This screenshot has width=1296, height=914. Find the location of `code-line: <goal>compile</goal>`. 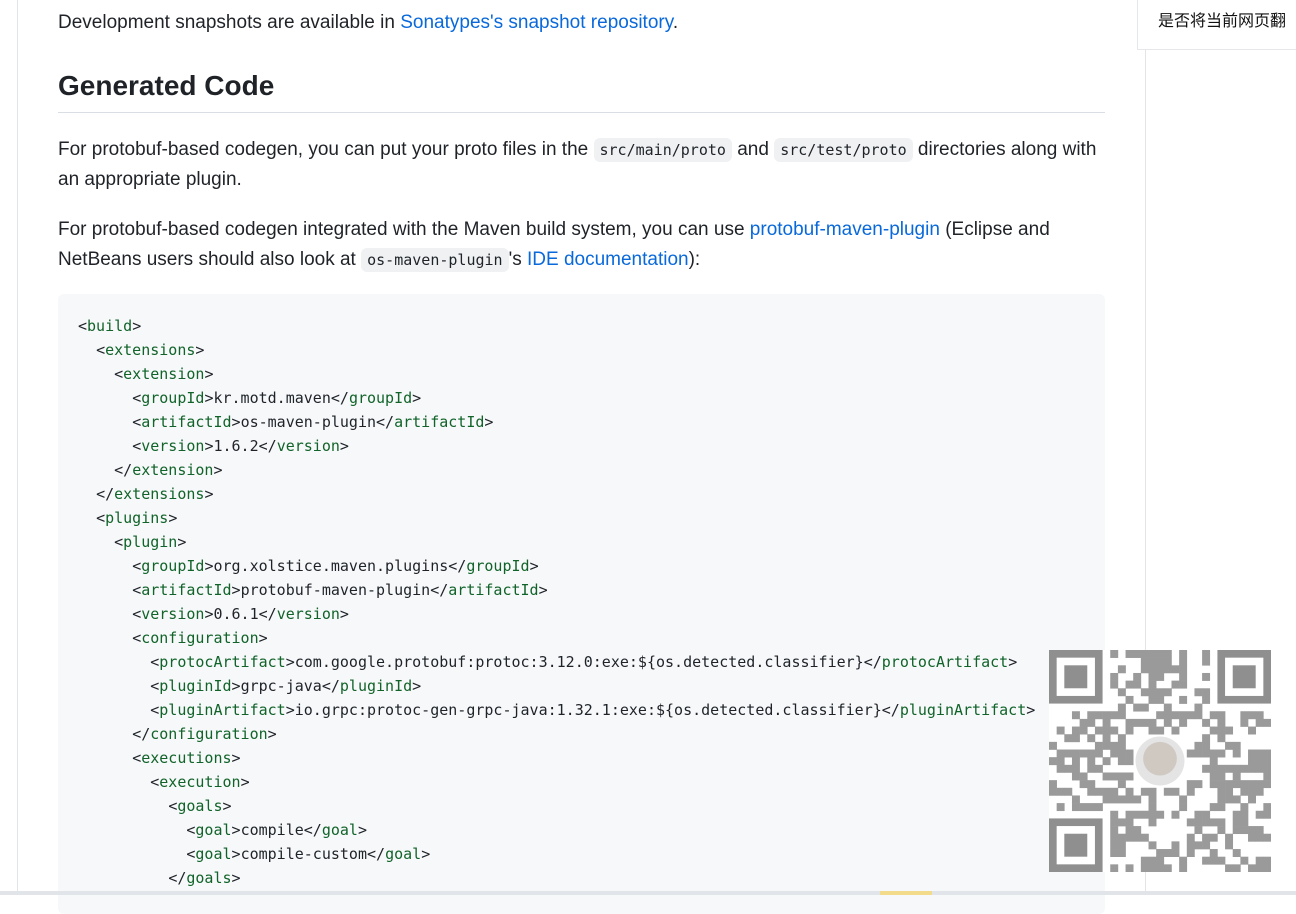

code-line: <goal>compile</goal> is located at coordinates (276, 830).